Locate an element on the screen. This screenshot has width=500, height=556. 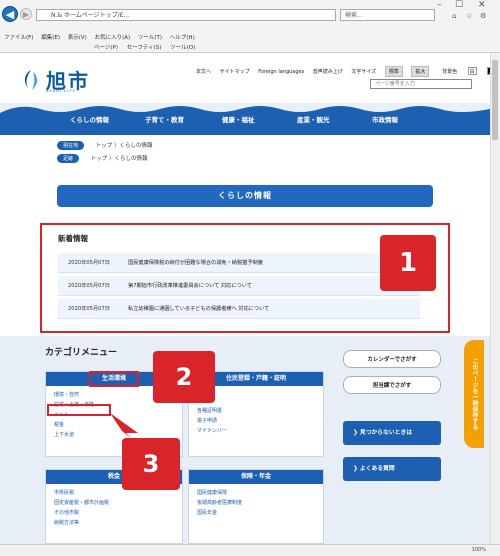
category-link: 納税方法等 is located at coordinates (118, 523).